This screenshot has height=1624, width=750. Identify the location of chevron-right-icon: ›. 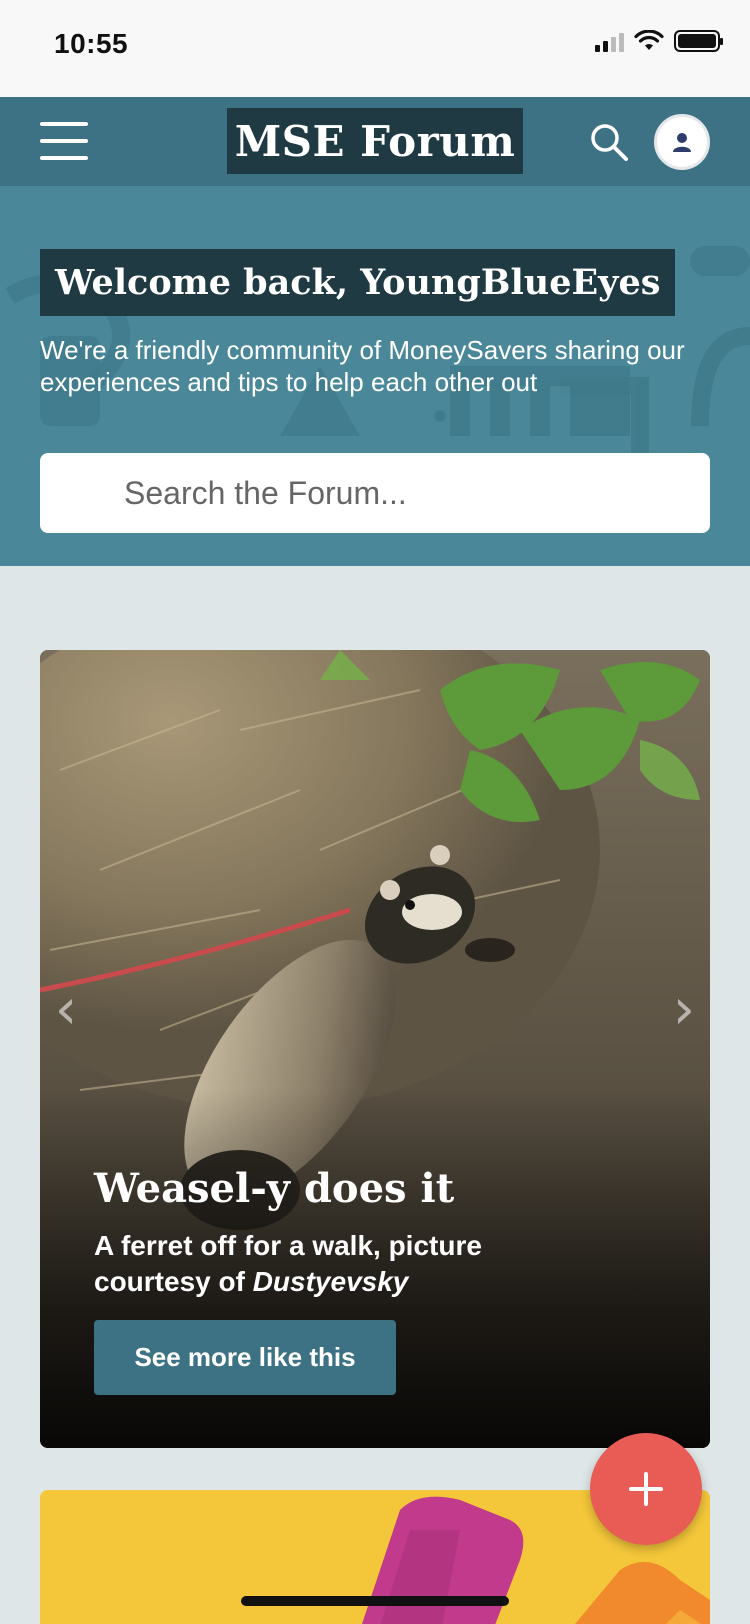
(684, 1010).